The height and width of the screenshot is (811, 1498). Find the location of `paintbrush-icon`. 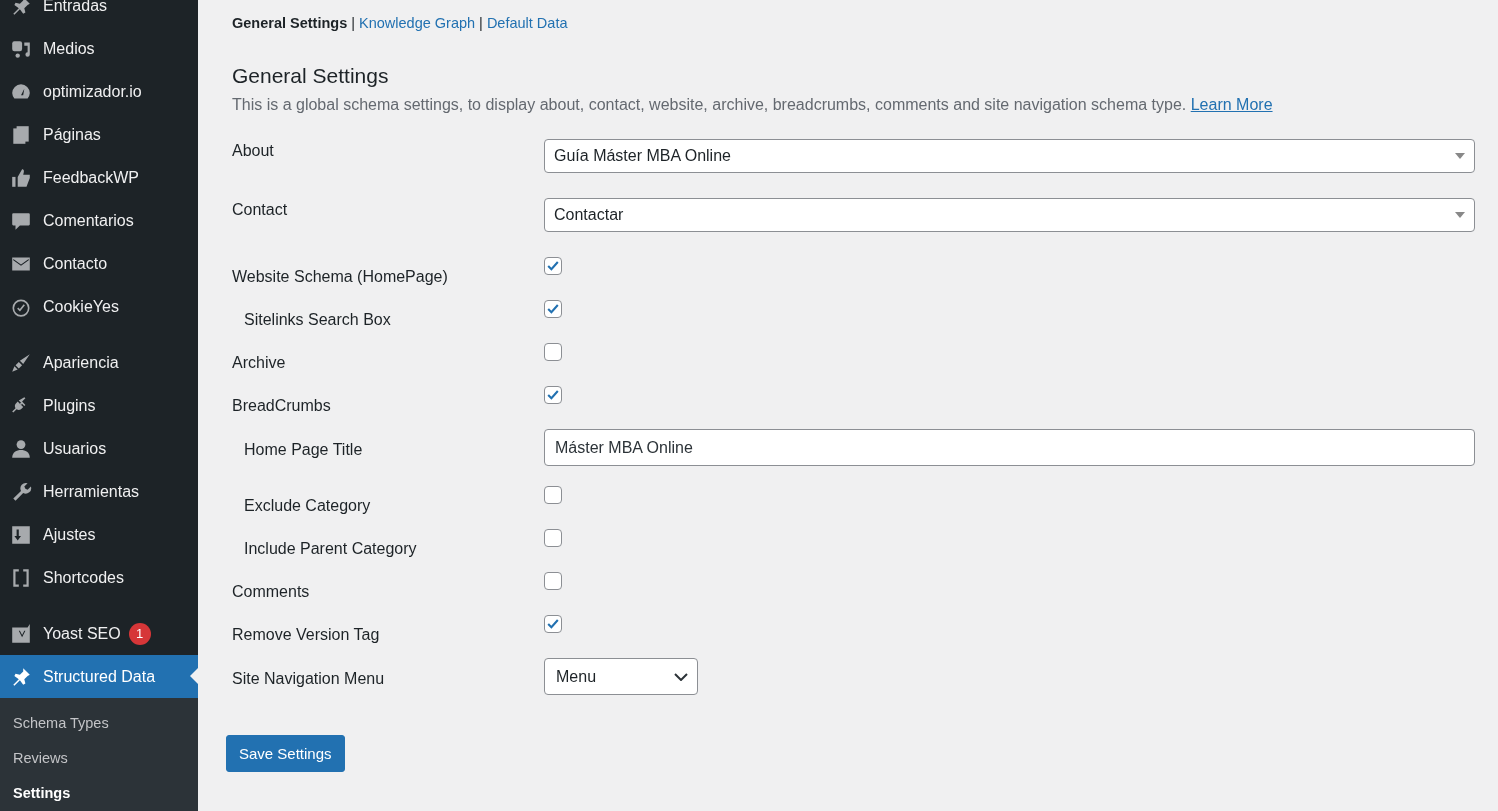

paintbrush-icon is located at coordinates (21, 362).